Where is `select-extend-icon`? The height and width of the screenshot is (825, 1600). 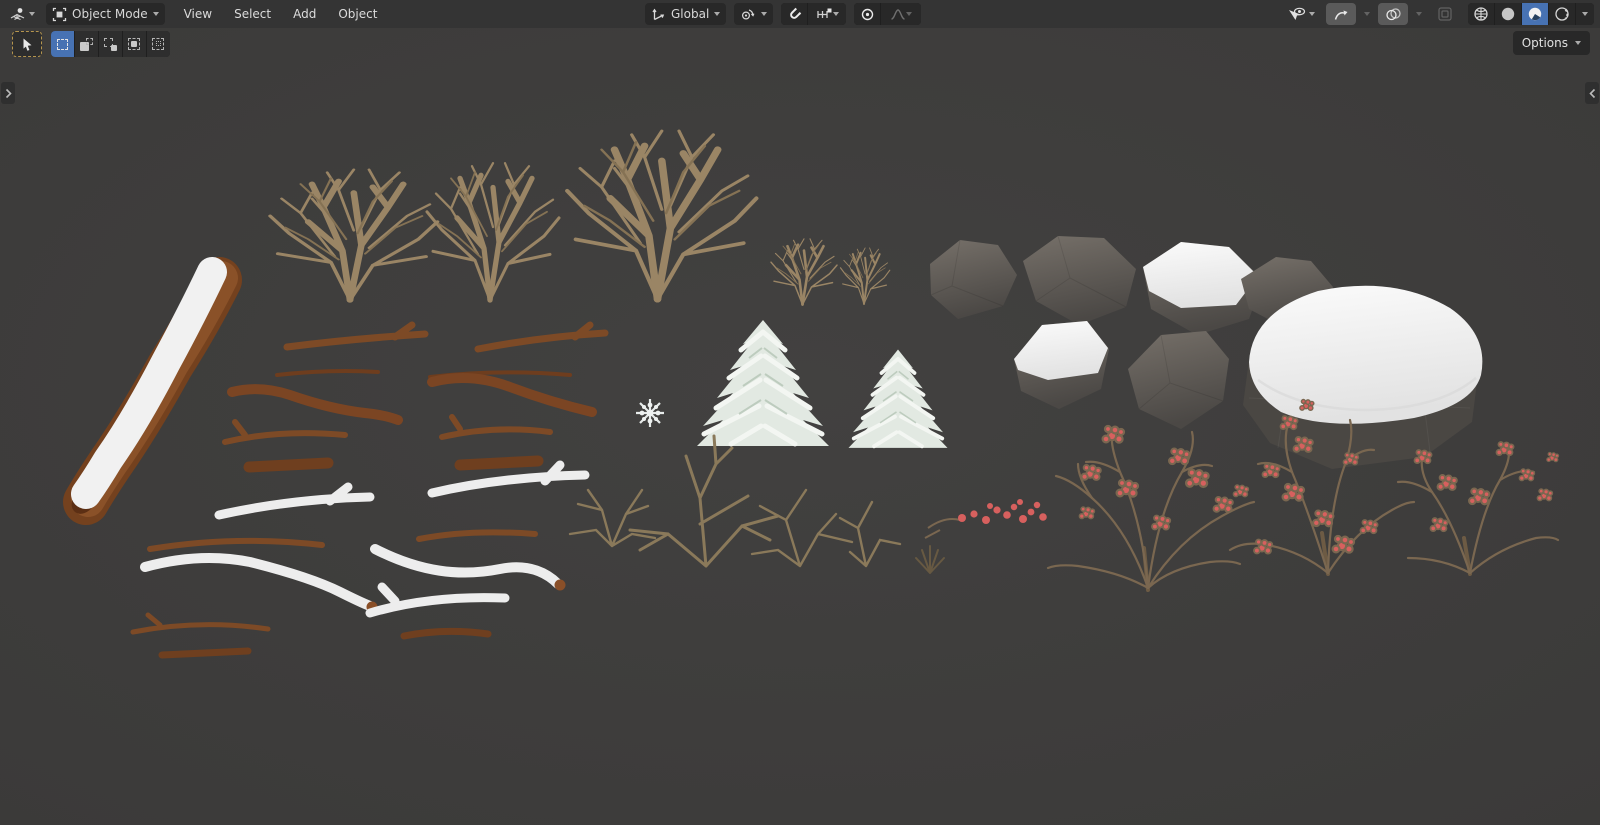
select-extend-icon is located at coordinates (86, 44).